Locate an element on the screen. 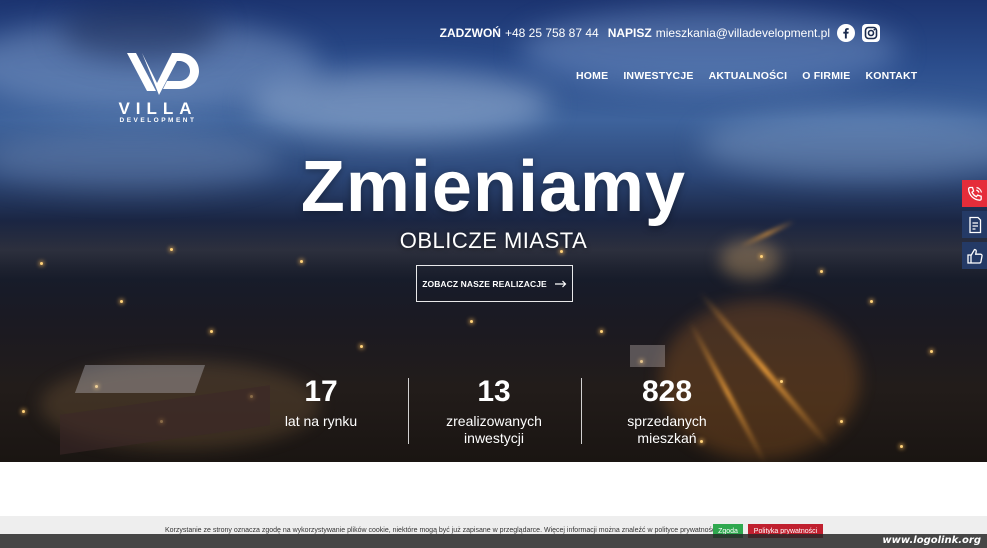 Image resolution: width=987 pixels, height=548 pixels. stat-label: sprzedanych mieszkań is located at coordinates (667, 430).